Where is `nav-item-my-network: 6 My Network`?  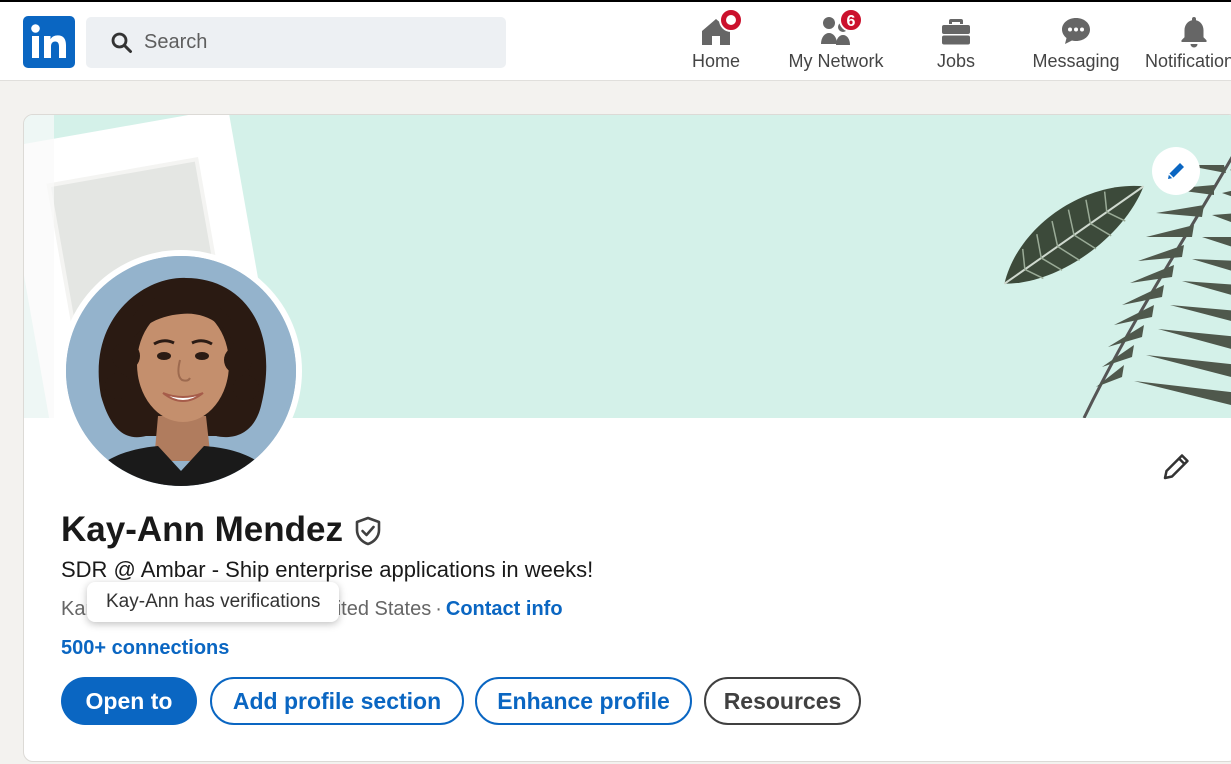
nav-item-my-network: 6 My Network is located at coordinates (836, 43).